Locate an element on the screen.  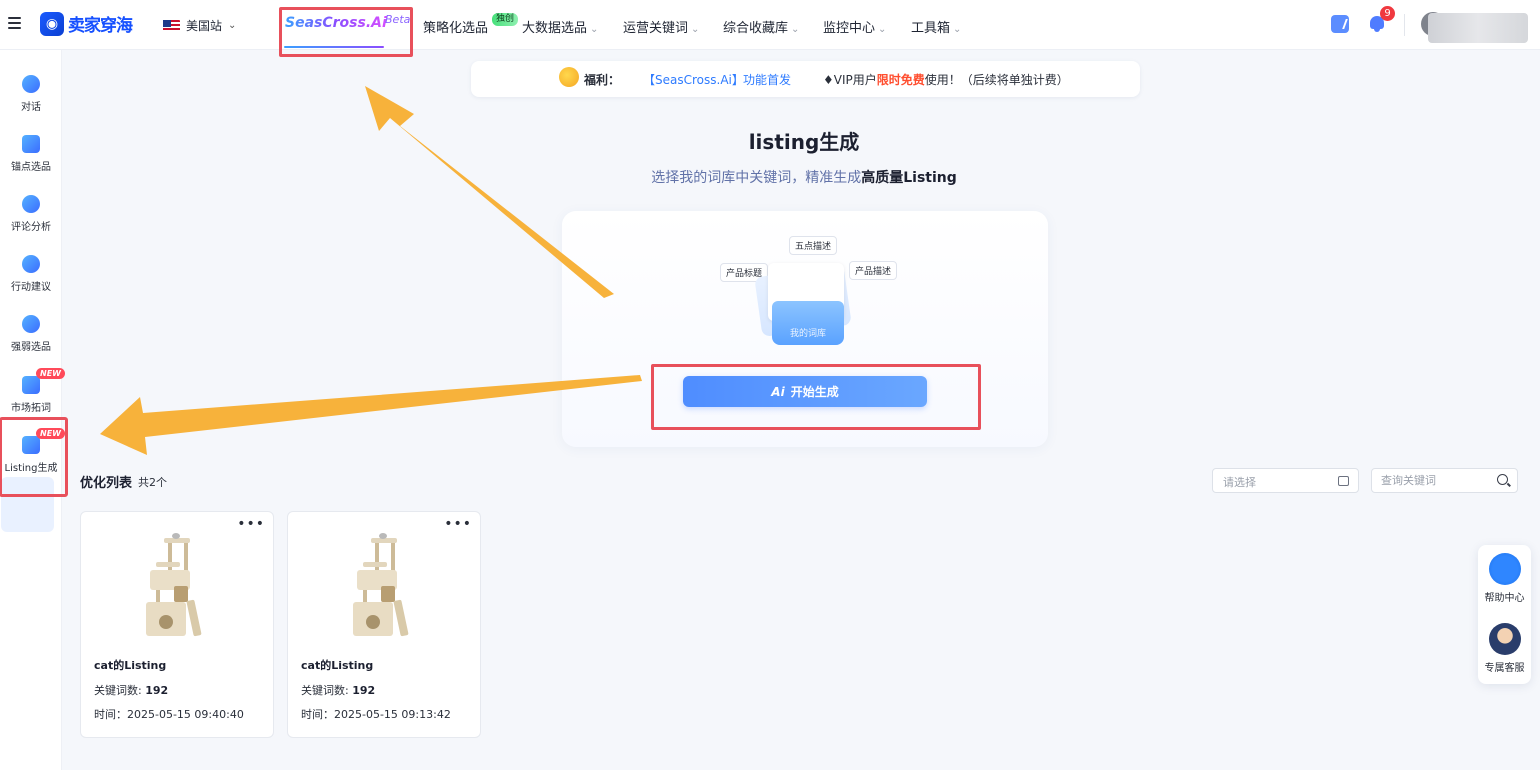
nav-label: 工具箱 is located at coordinates (931, 28).